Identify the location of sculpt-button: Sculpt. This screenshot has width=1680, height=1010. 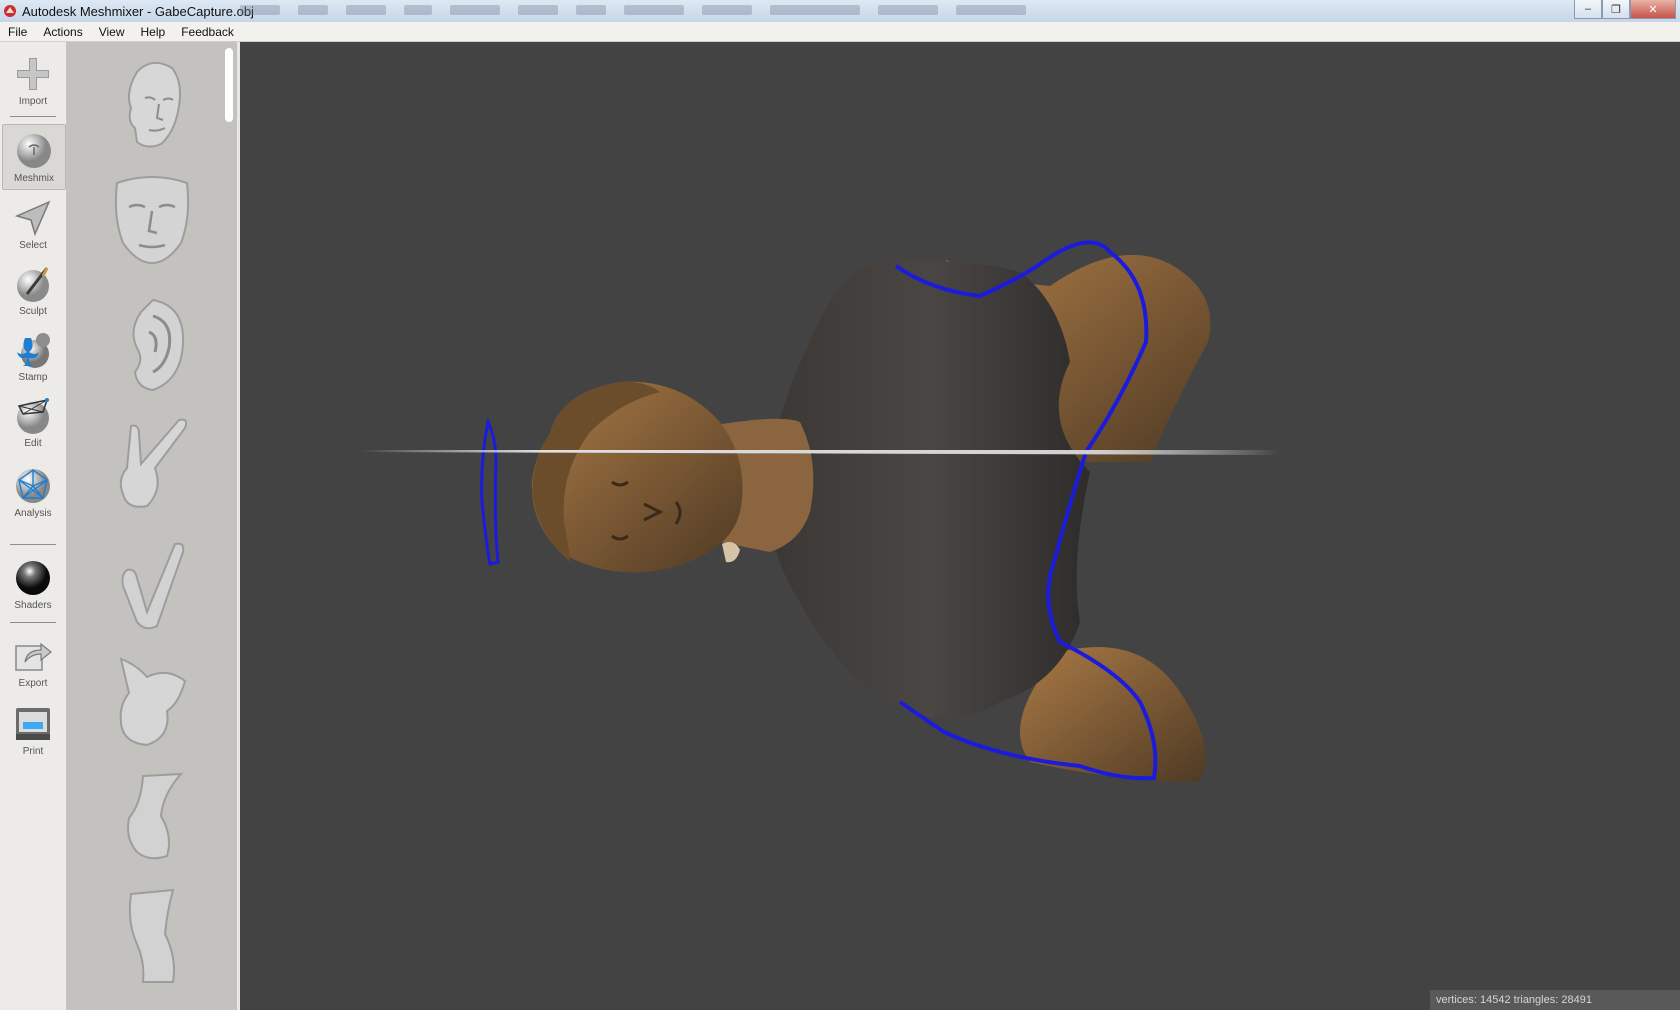
(33, 290).